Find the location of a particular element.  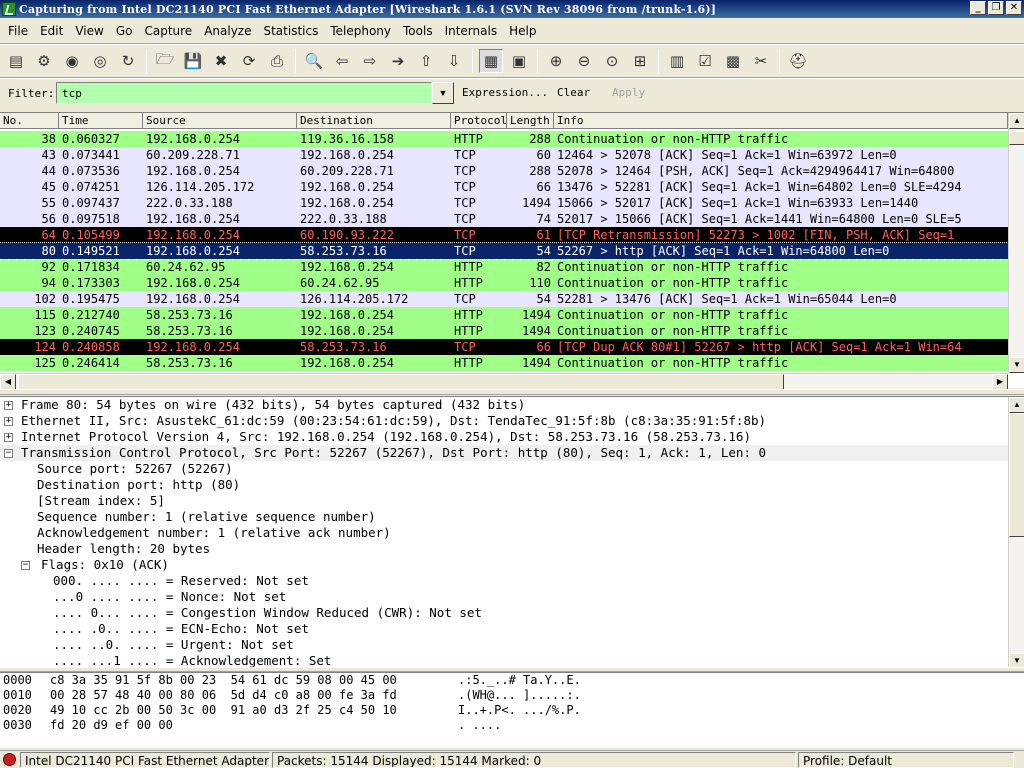

save-file-icon: 💾 is located at coordinates (193, 61).